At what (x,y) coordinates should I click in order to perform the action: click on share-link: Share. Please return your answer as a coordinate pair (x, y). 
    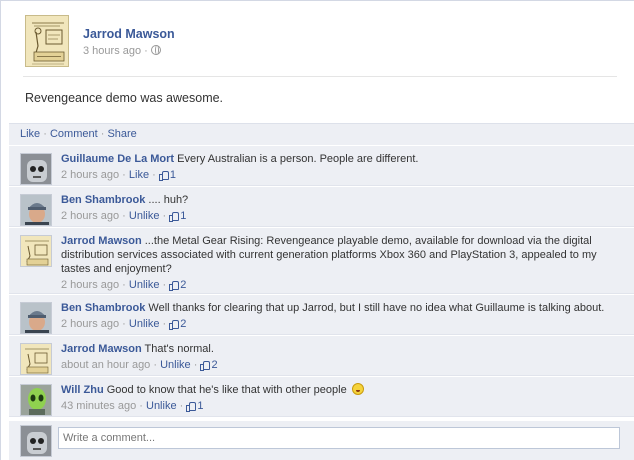
    Looking at the image, I should click on (121, 134).